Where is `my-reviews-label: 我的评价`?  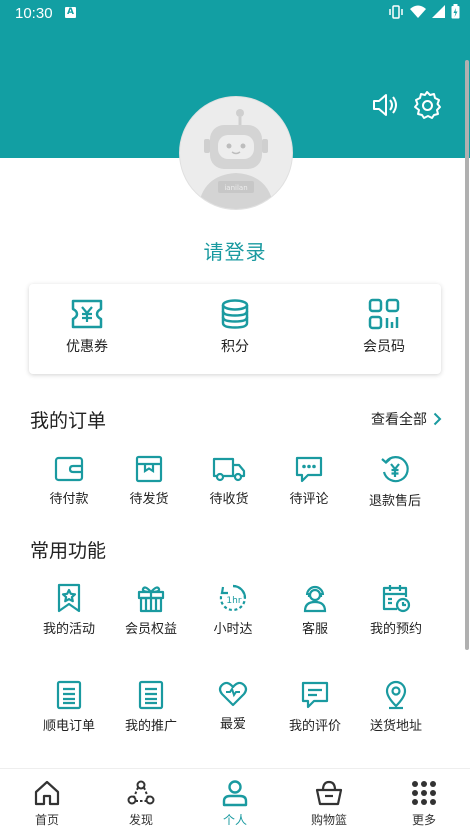
my-reviews-label: 我的评价 is located at coordinates (314, 726).